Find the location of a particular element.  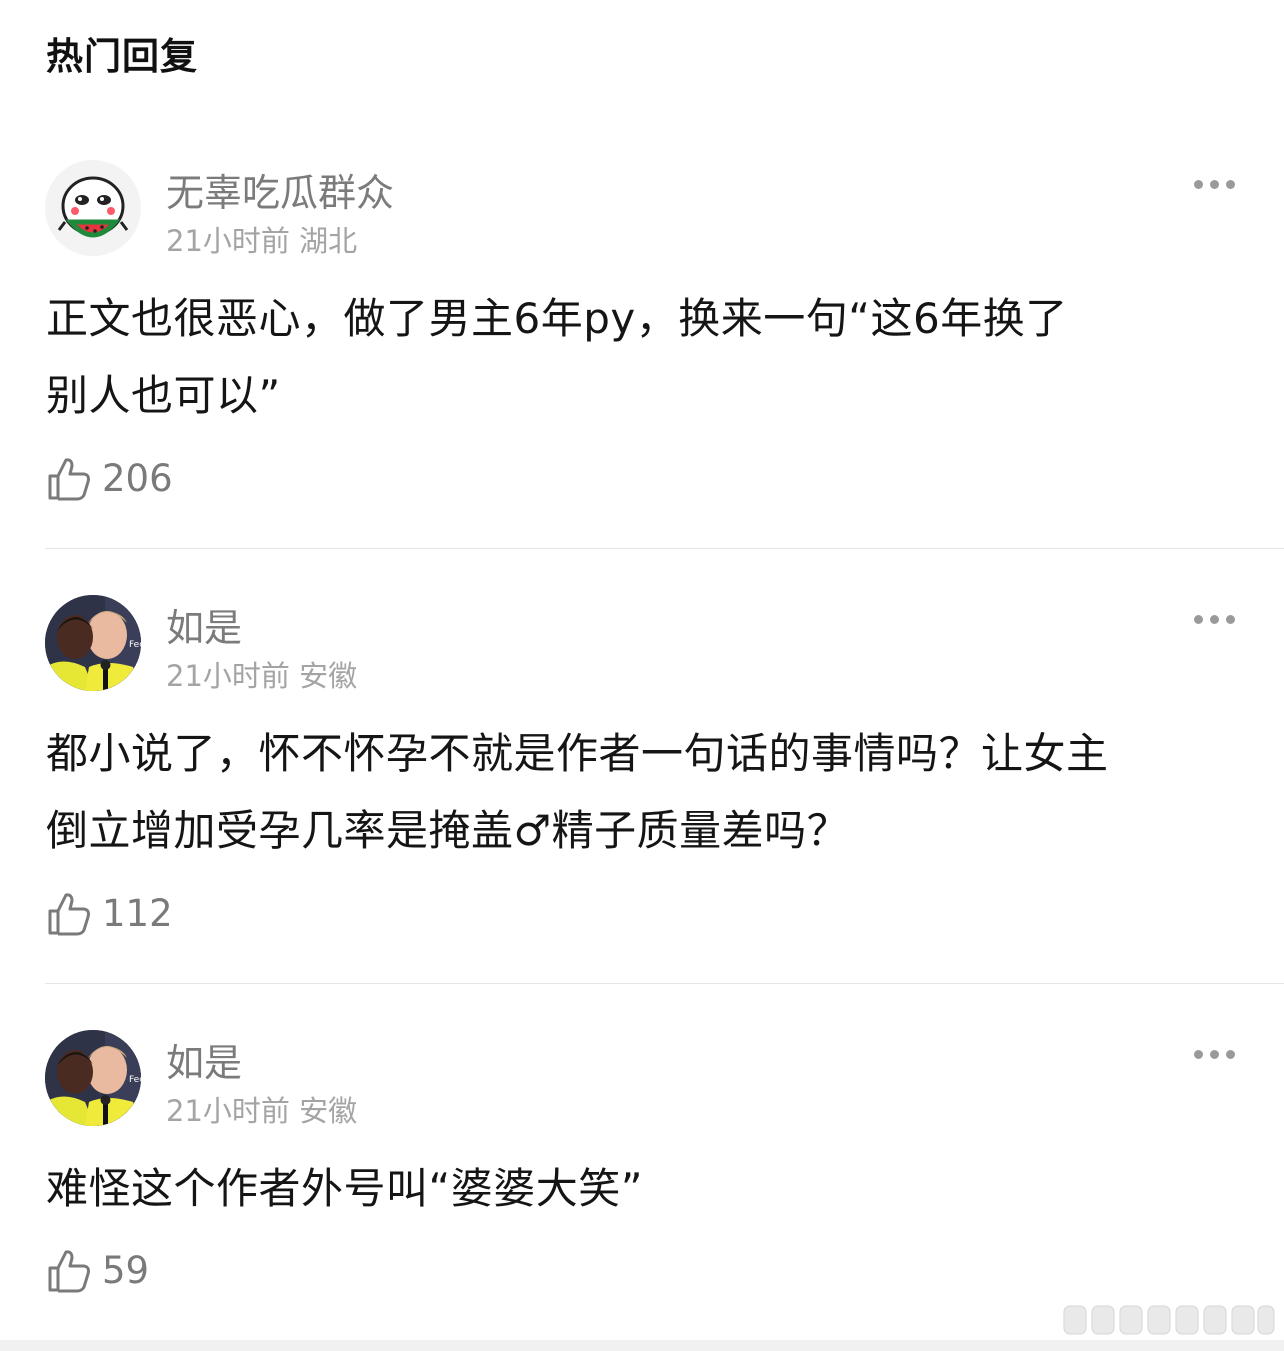

watermelon-emoji-avatar-icon is located at coordinates (93, 208).